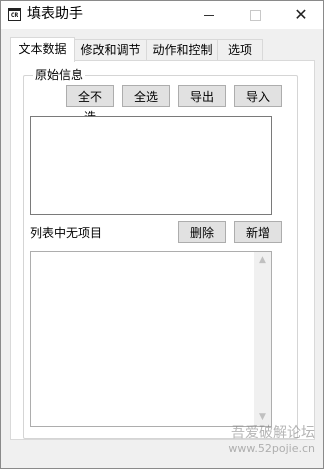 The image size is (324, 469). Describe the element at coordinates (162, 15) in the screenshot. I see `title-bar: CR 填表助手 ✕` at that location.